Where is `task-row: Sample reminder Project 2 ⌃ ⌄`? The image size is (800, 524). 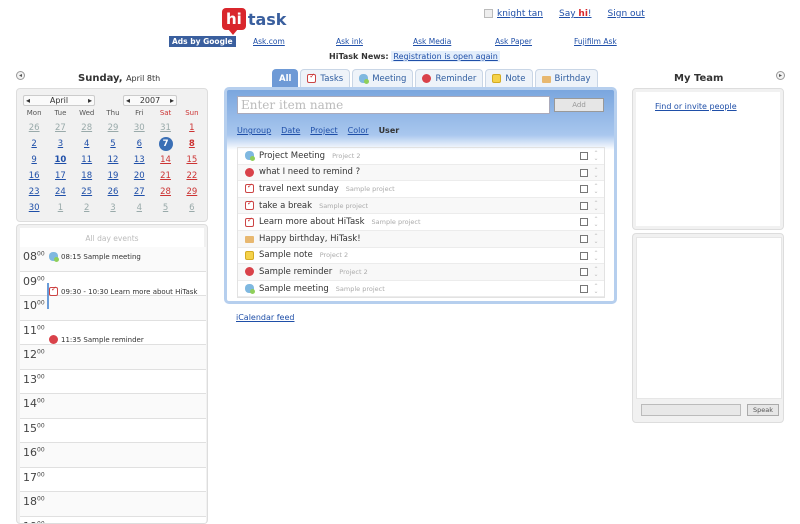
task-row: Sample reminder Project 2 ⌃ ⌄ is located at coordinates (421, 272).